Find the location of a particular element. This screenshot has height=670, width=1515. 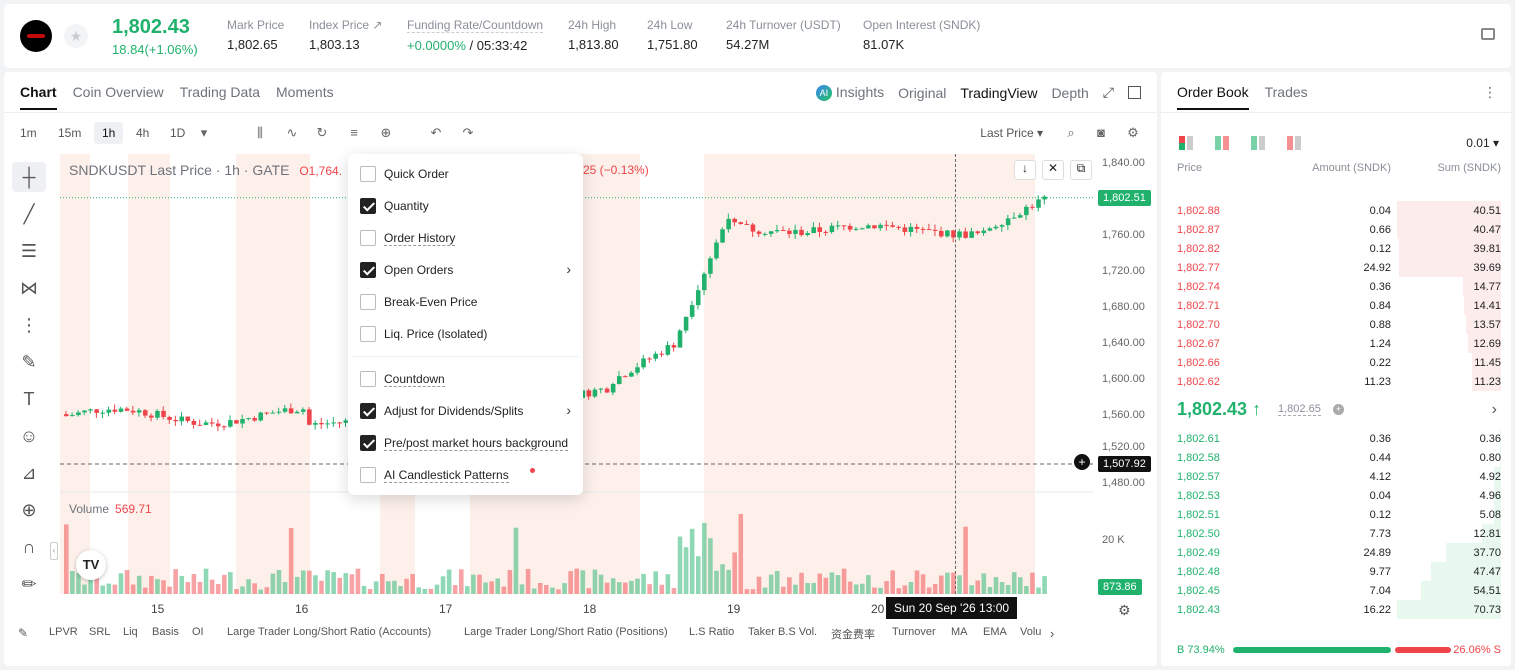

expand-icon: ⤢ is located at coordinates (1108, 92).